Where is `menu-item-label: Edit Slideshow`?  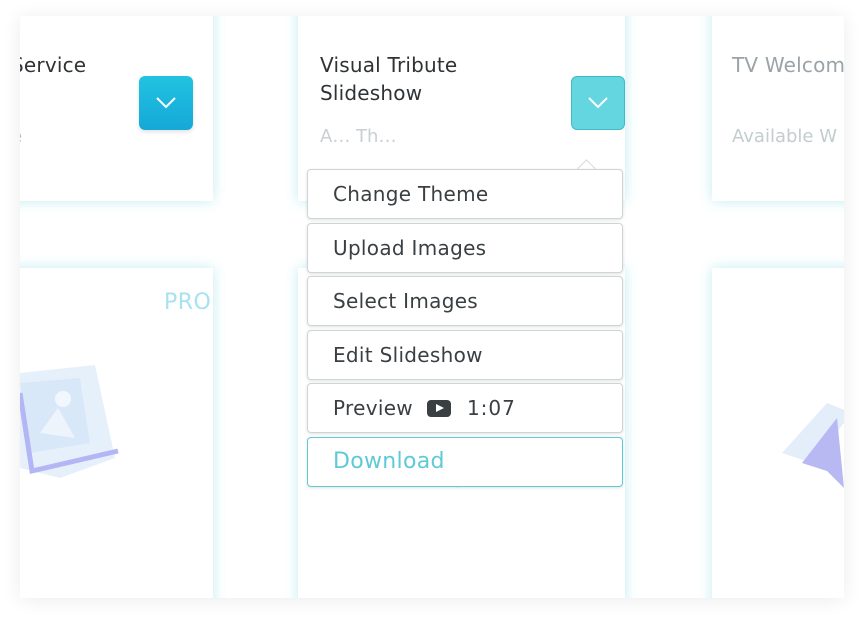 menu-item-label: Edit Slideshow is located at coordinates (408, 354).